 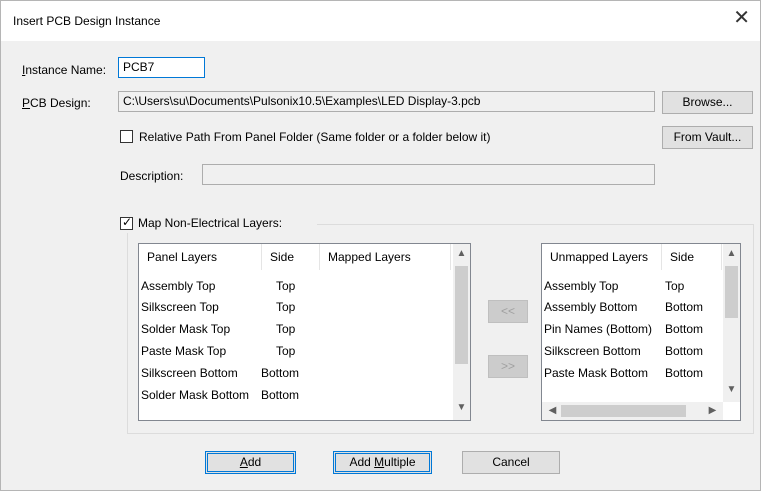 I want to click on list-item: Silkscreen Bottom Bottom, so click(x=632, y=351).